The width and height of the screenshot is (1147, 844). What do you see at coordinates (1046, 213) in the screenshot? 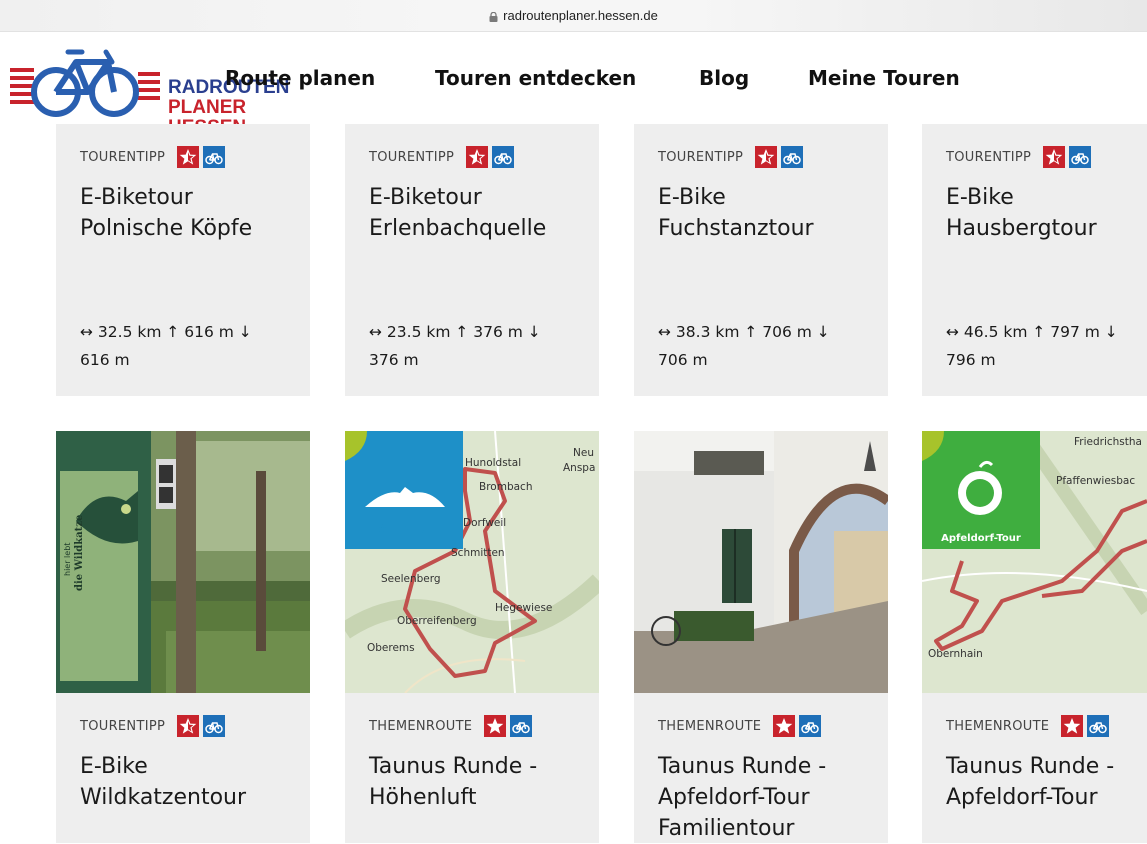
I see `card-title: E-Bike Hausbergtour` at bounding box center [1046, 213].